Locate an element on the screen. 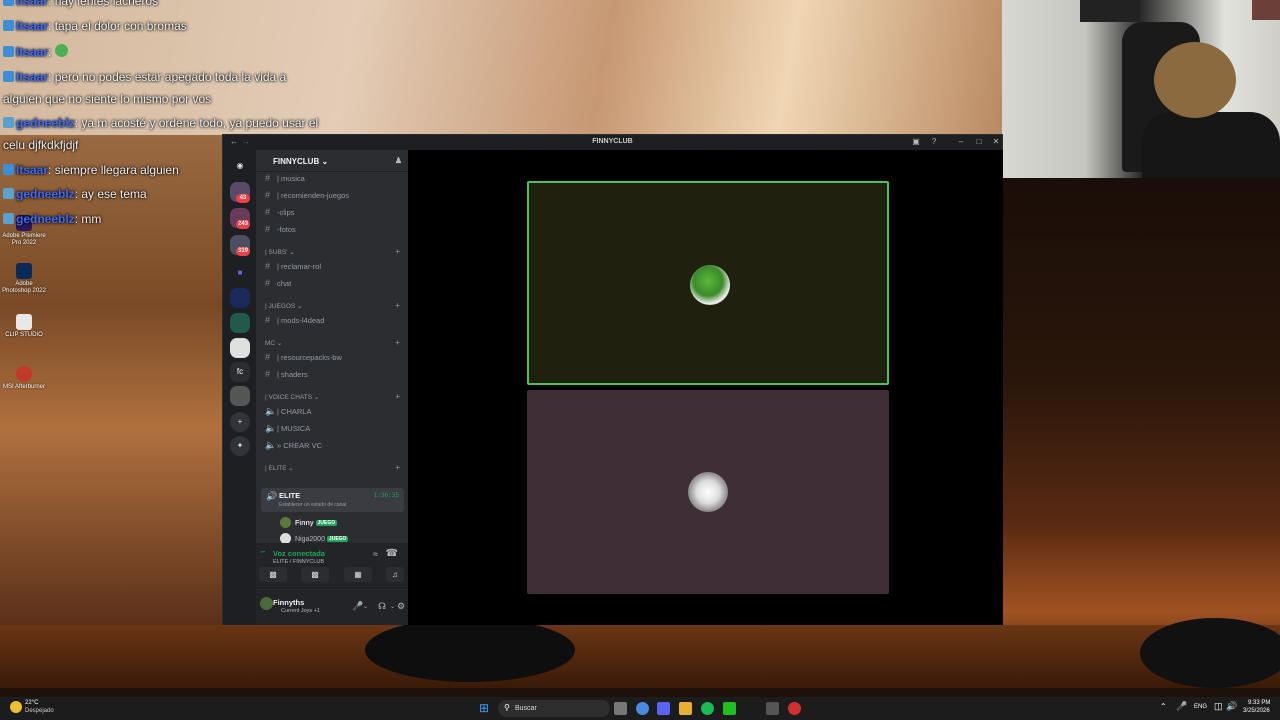 Image resolution: width=1280 pixels, height=720 pixels. file-explorer-icon is located at coordinates (685, 708).